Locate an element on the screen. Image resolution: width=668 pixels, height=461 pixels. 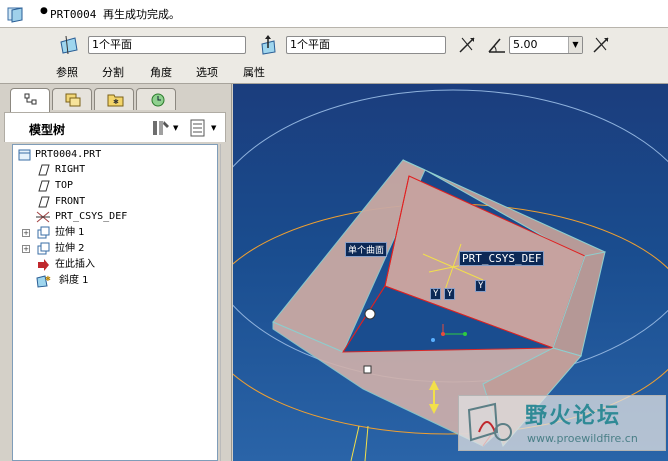
flip-angle-icon is located at coordinates (601, 45).